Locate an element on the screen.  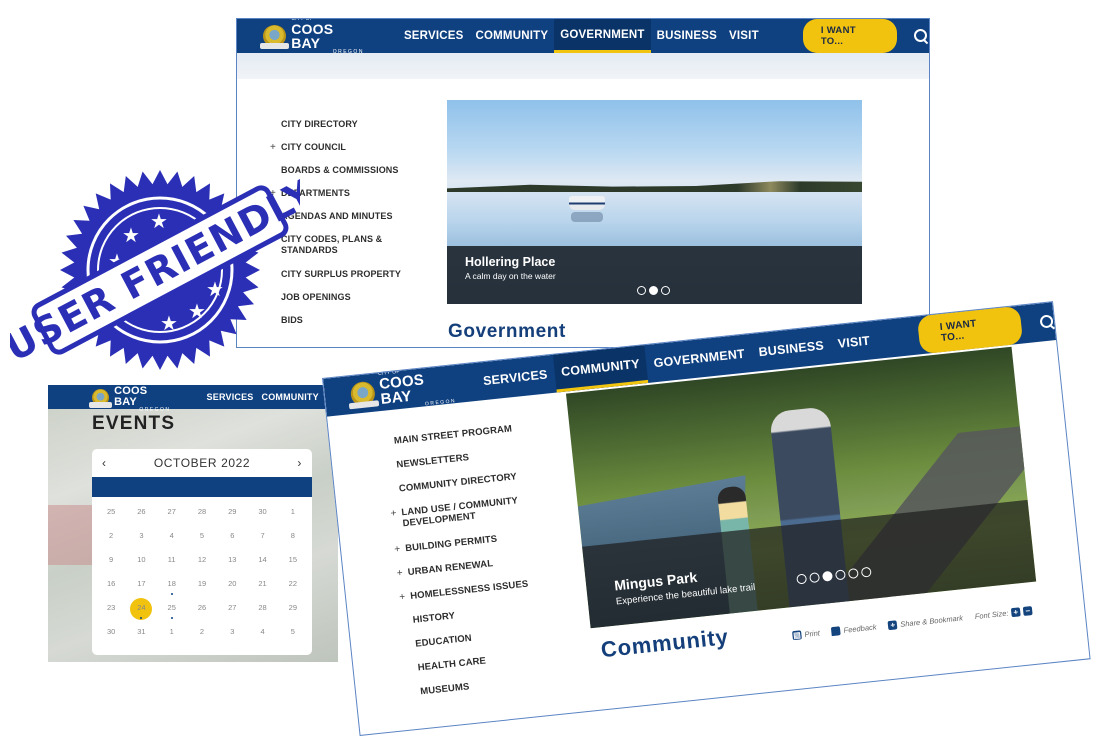
calendar-day: 17 is located at coordinates (141, 586).